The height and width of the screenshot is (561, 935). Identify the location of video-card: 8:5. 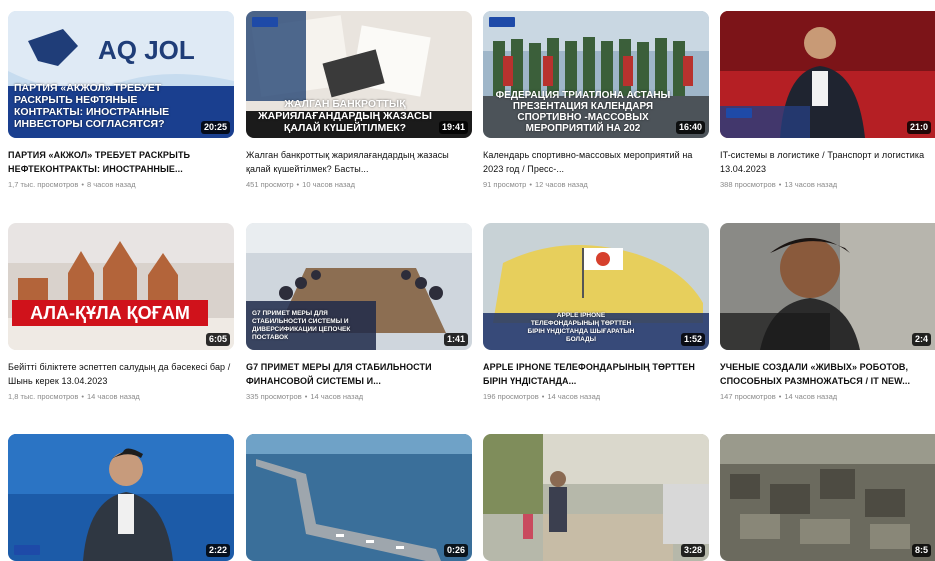
(827, 497).